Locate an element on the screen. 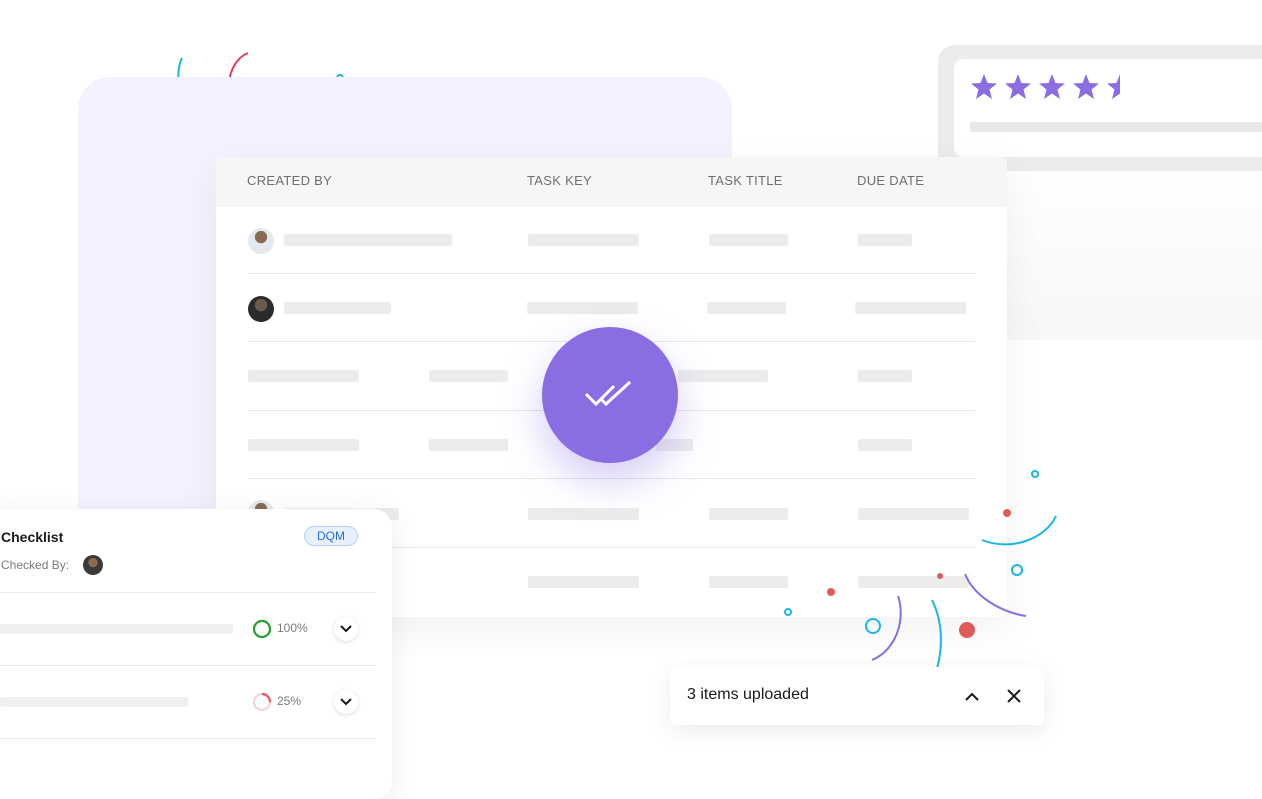  checklist-title: Checklist is located at coordinates (32, 537).